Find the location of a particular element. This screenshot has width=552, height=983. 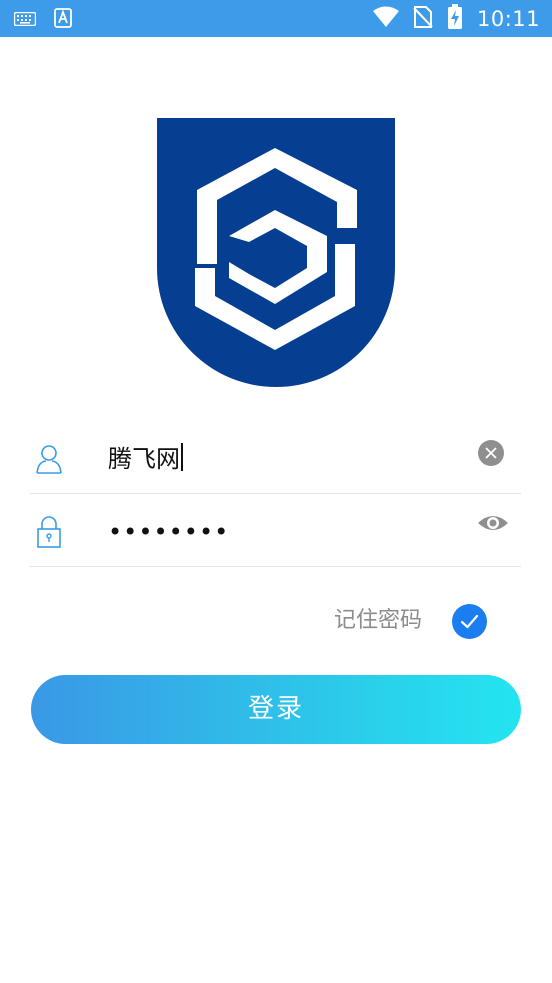

user-icon is located at coordinates (49, 459).